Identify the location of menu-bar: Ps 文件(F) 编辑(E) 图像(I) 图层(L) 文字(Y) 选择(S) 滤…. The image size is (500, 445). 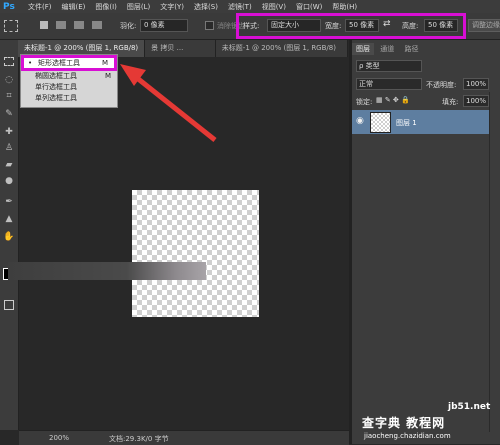
(250, 6).